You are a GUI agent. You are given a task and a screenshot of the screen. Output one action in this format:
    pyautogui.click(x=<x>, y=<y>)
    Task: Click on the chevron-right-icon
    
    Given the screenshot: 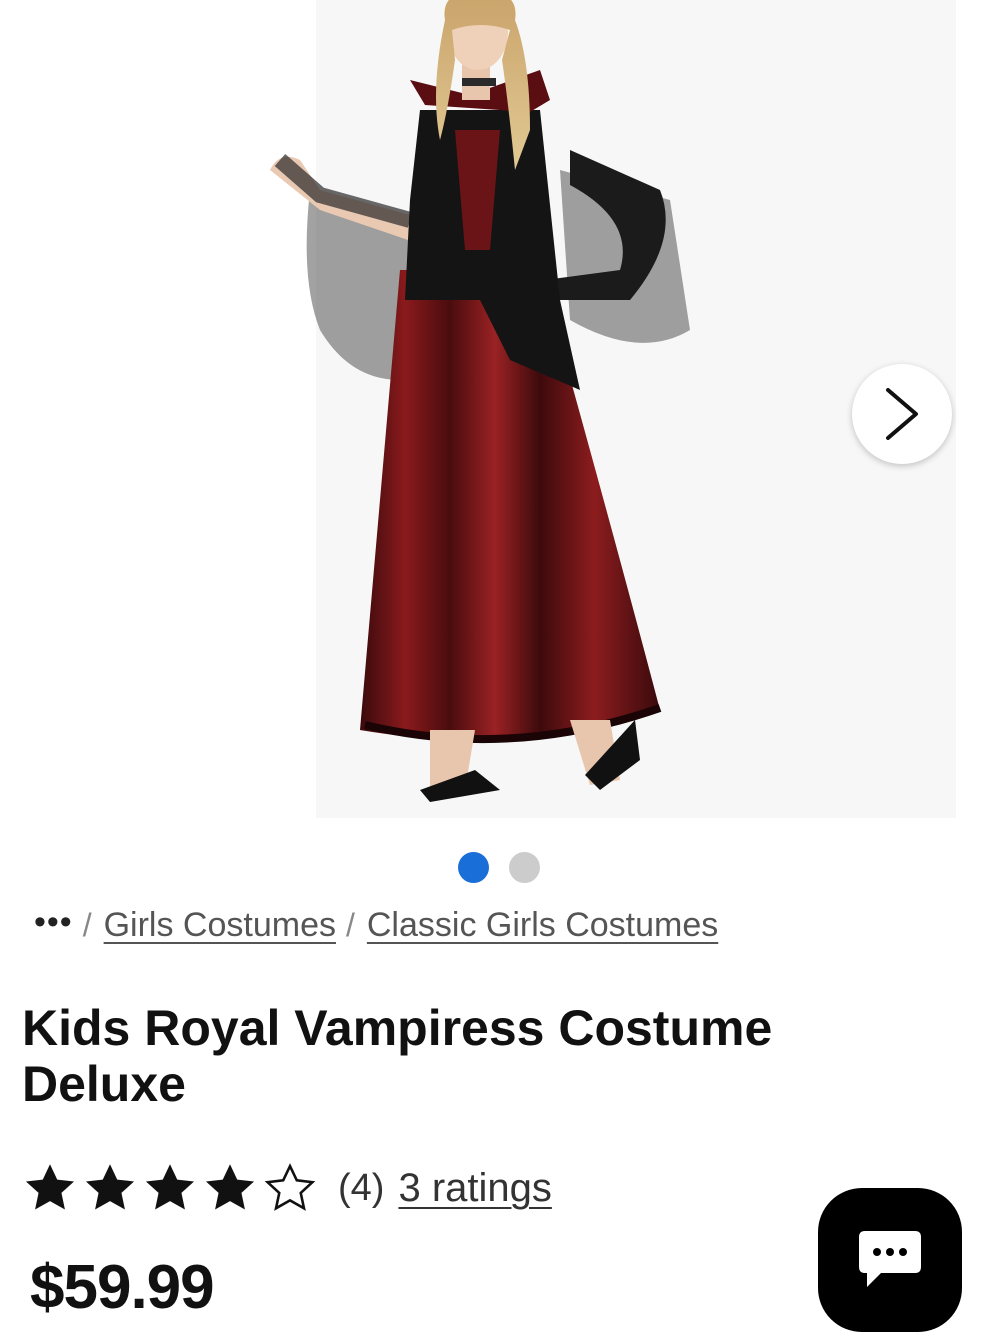 What is the action you would take?
    pyautogui.click(x=902, y=414)
    